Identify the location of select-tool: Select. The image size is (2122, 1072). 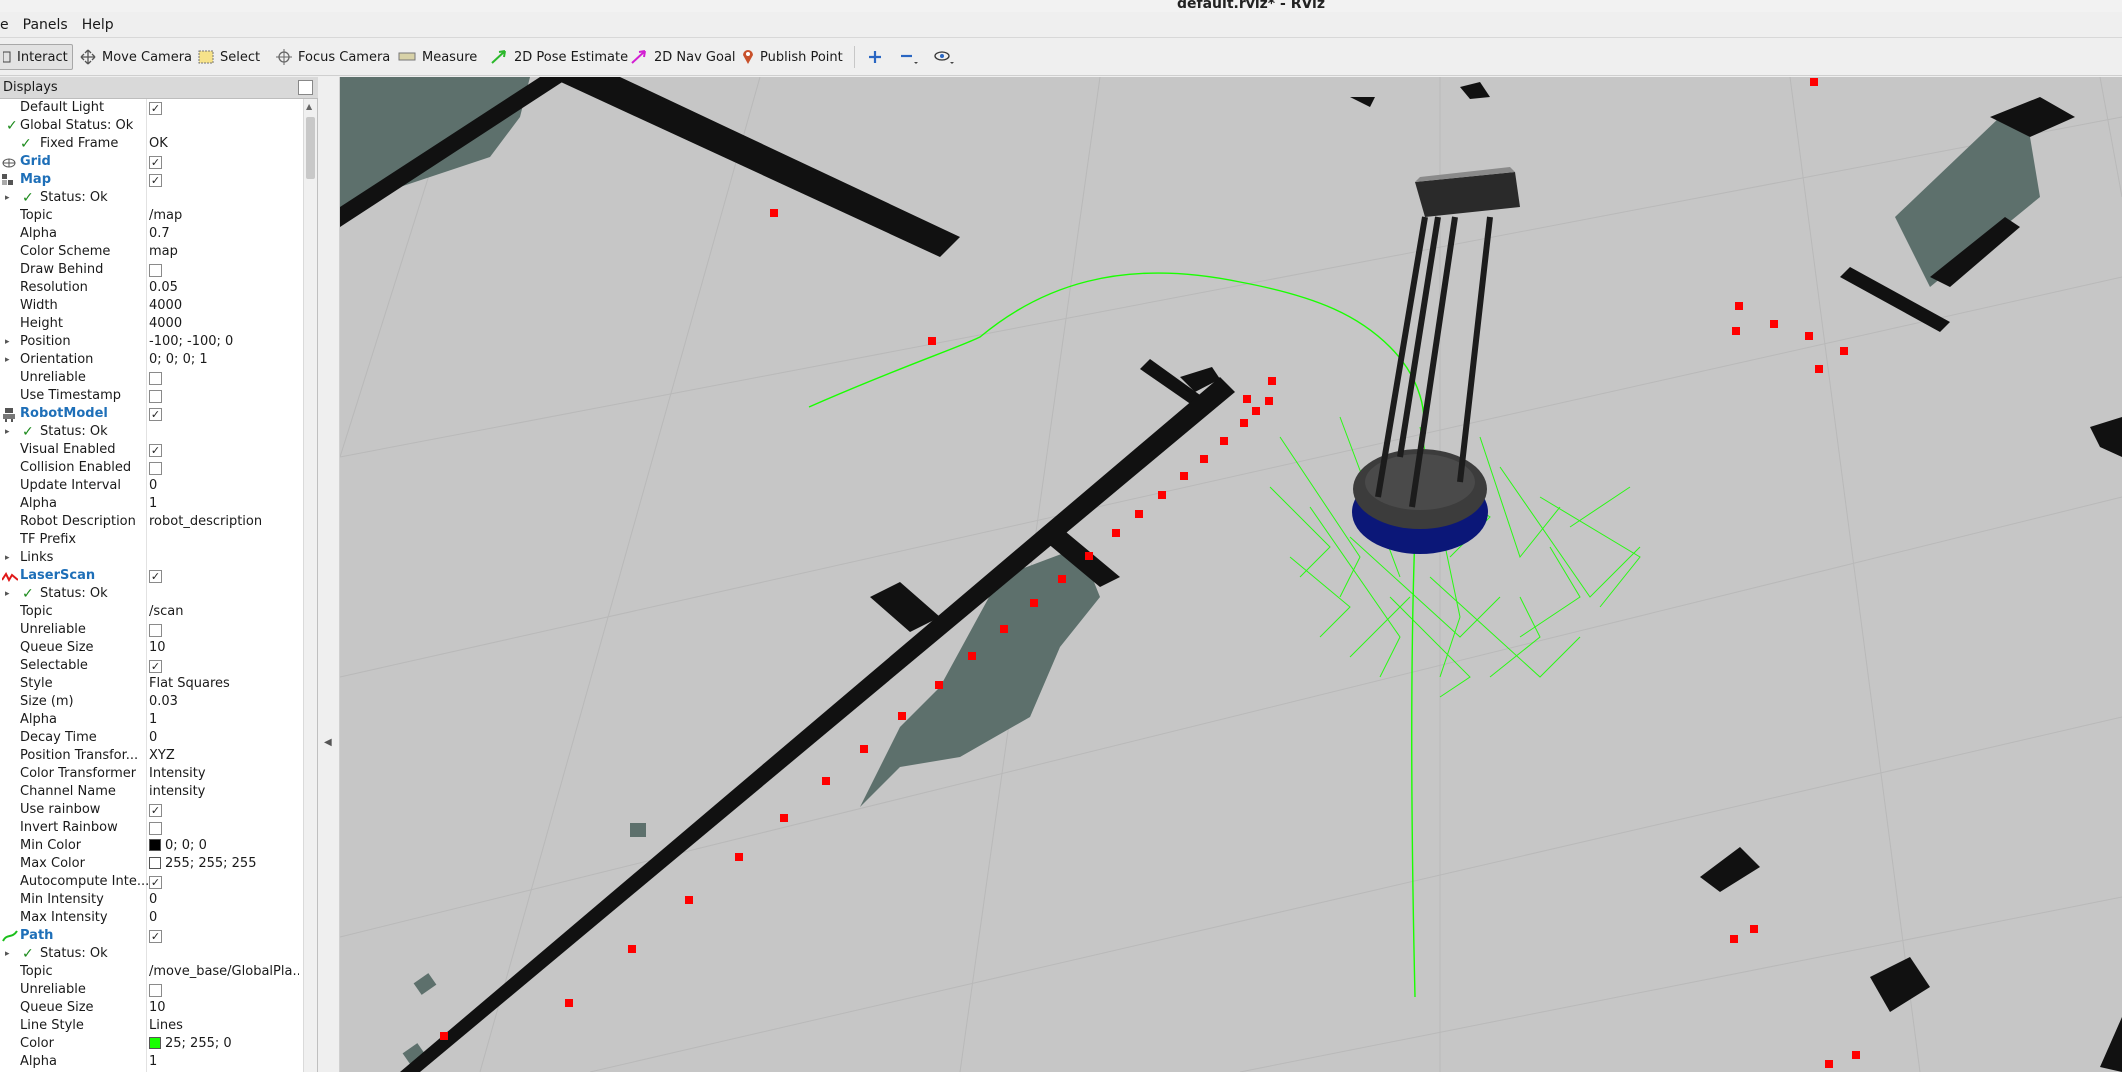
(229, 57).